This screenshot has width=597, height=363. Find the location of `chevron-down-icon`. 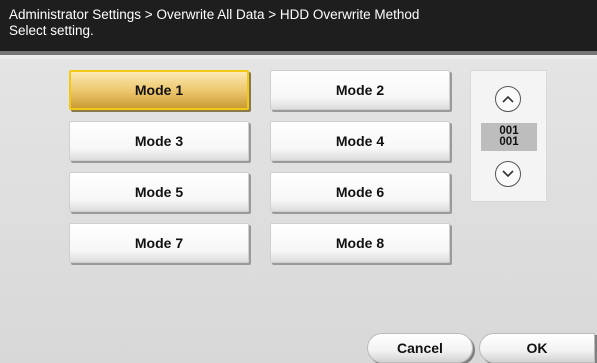

chevron-down-icon is located at coordinates (508, 174).